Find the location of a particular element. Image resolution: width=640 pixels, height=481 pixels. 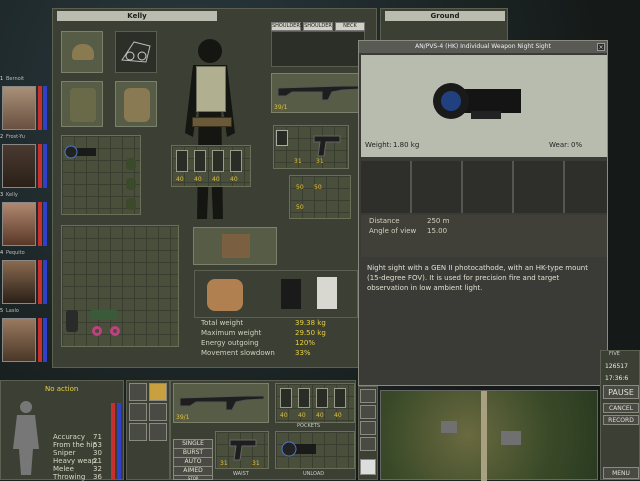

stance-crouch-button is located at coordinates (158, 392).